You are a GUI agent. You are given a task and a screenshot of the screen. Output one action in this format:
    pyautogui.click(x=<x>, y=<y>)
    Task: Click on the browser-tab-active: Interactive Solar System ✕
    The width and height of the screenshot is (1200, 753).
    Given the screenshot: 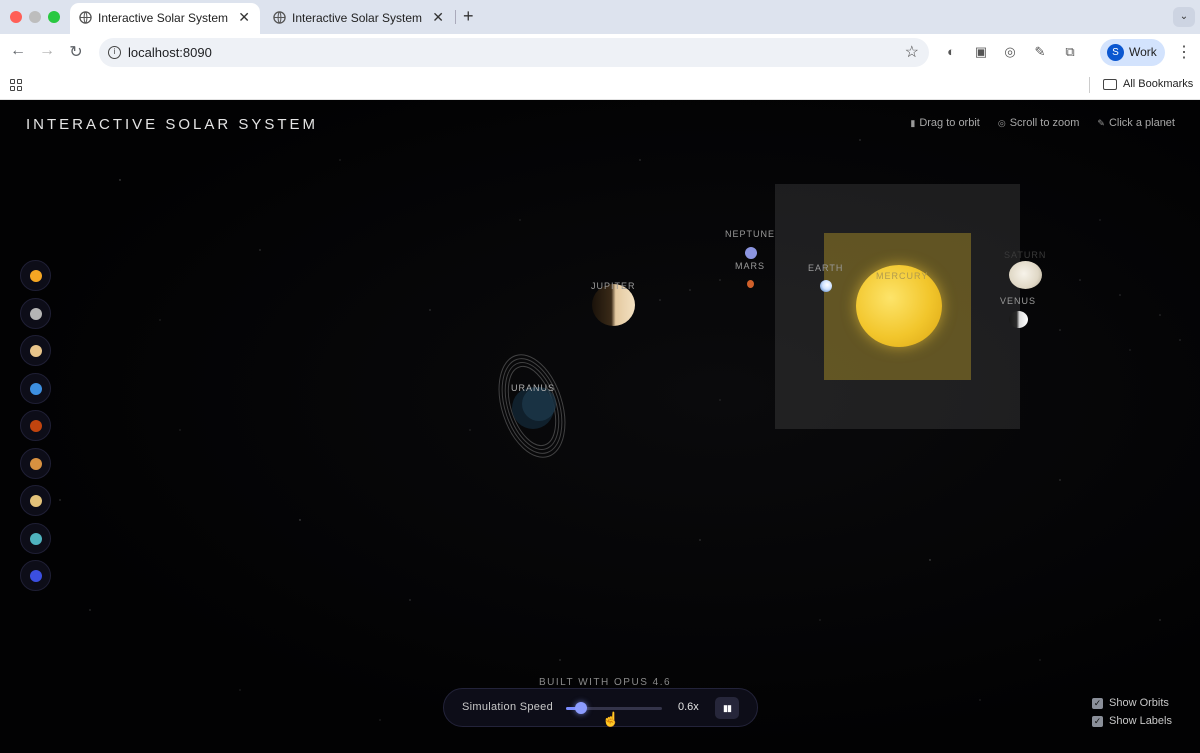 What is the action you would take?
    pyautogui.click(x=165, y=18)
    